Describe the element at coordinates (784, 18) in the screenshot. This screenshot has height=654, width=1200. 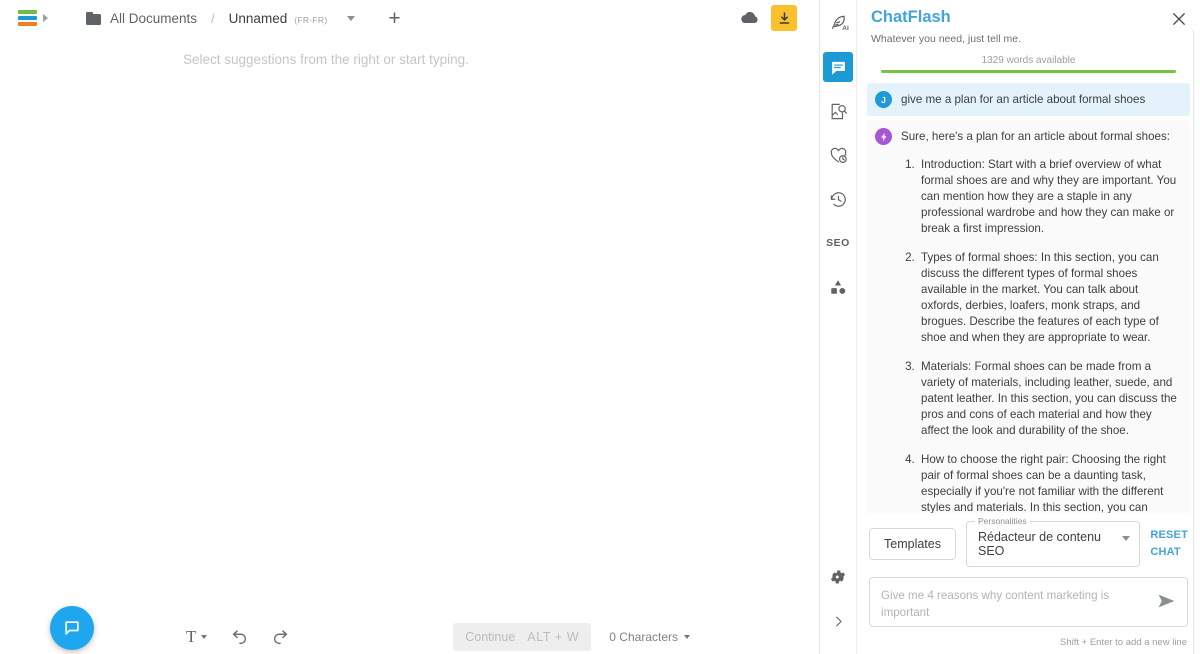
I see `download-button` at that location.